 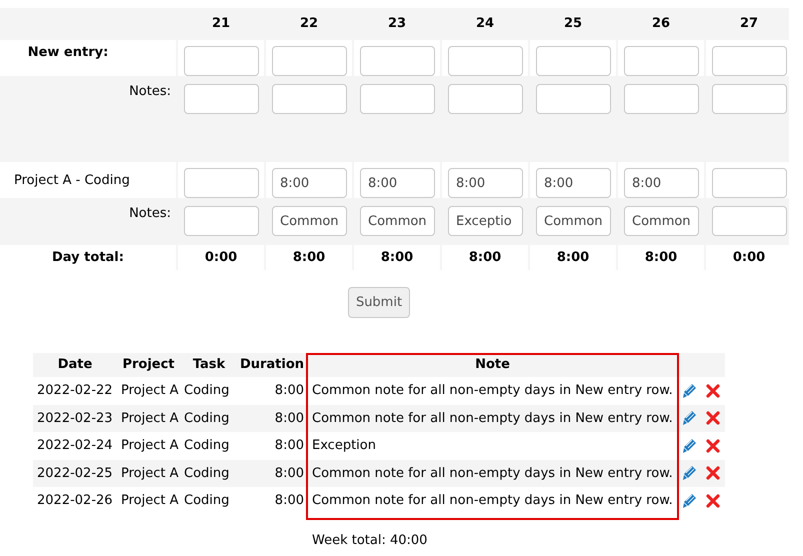 What do you see at coordinates (397, 24) in the screenshot?
I see `day-header: 23` at bounding box center [397, 24].